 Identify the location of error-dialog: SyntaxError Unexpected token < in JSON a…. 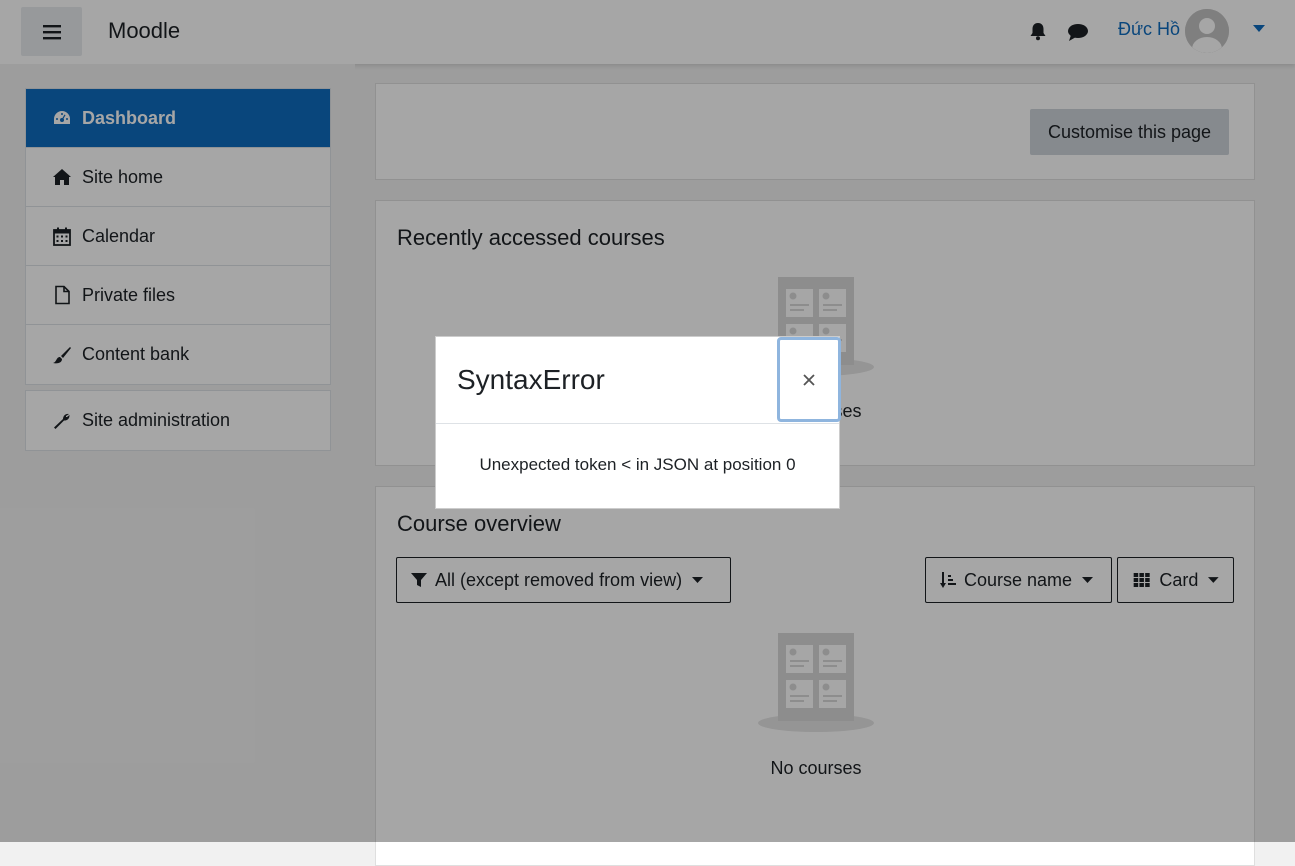
(638, 422).